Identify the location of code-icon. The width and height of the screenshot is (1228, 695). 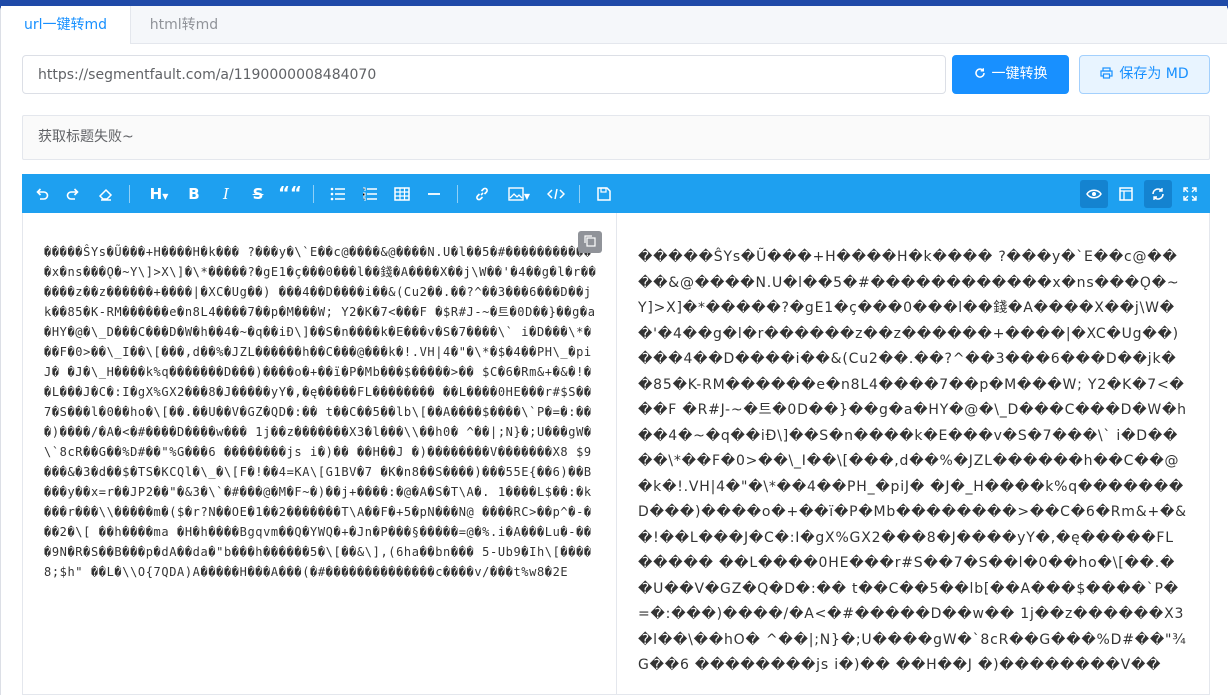
(556, 194).